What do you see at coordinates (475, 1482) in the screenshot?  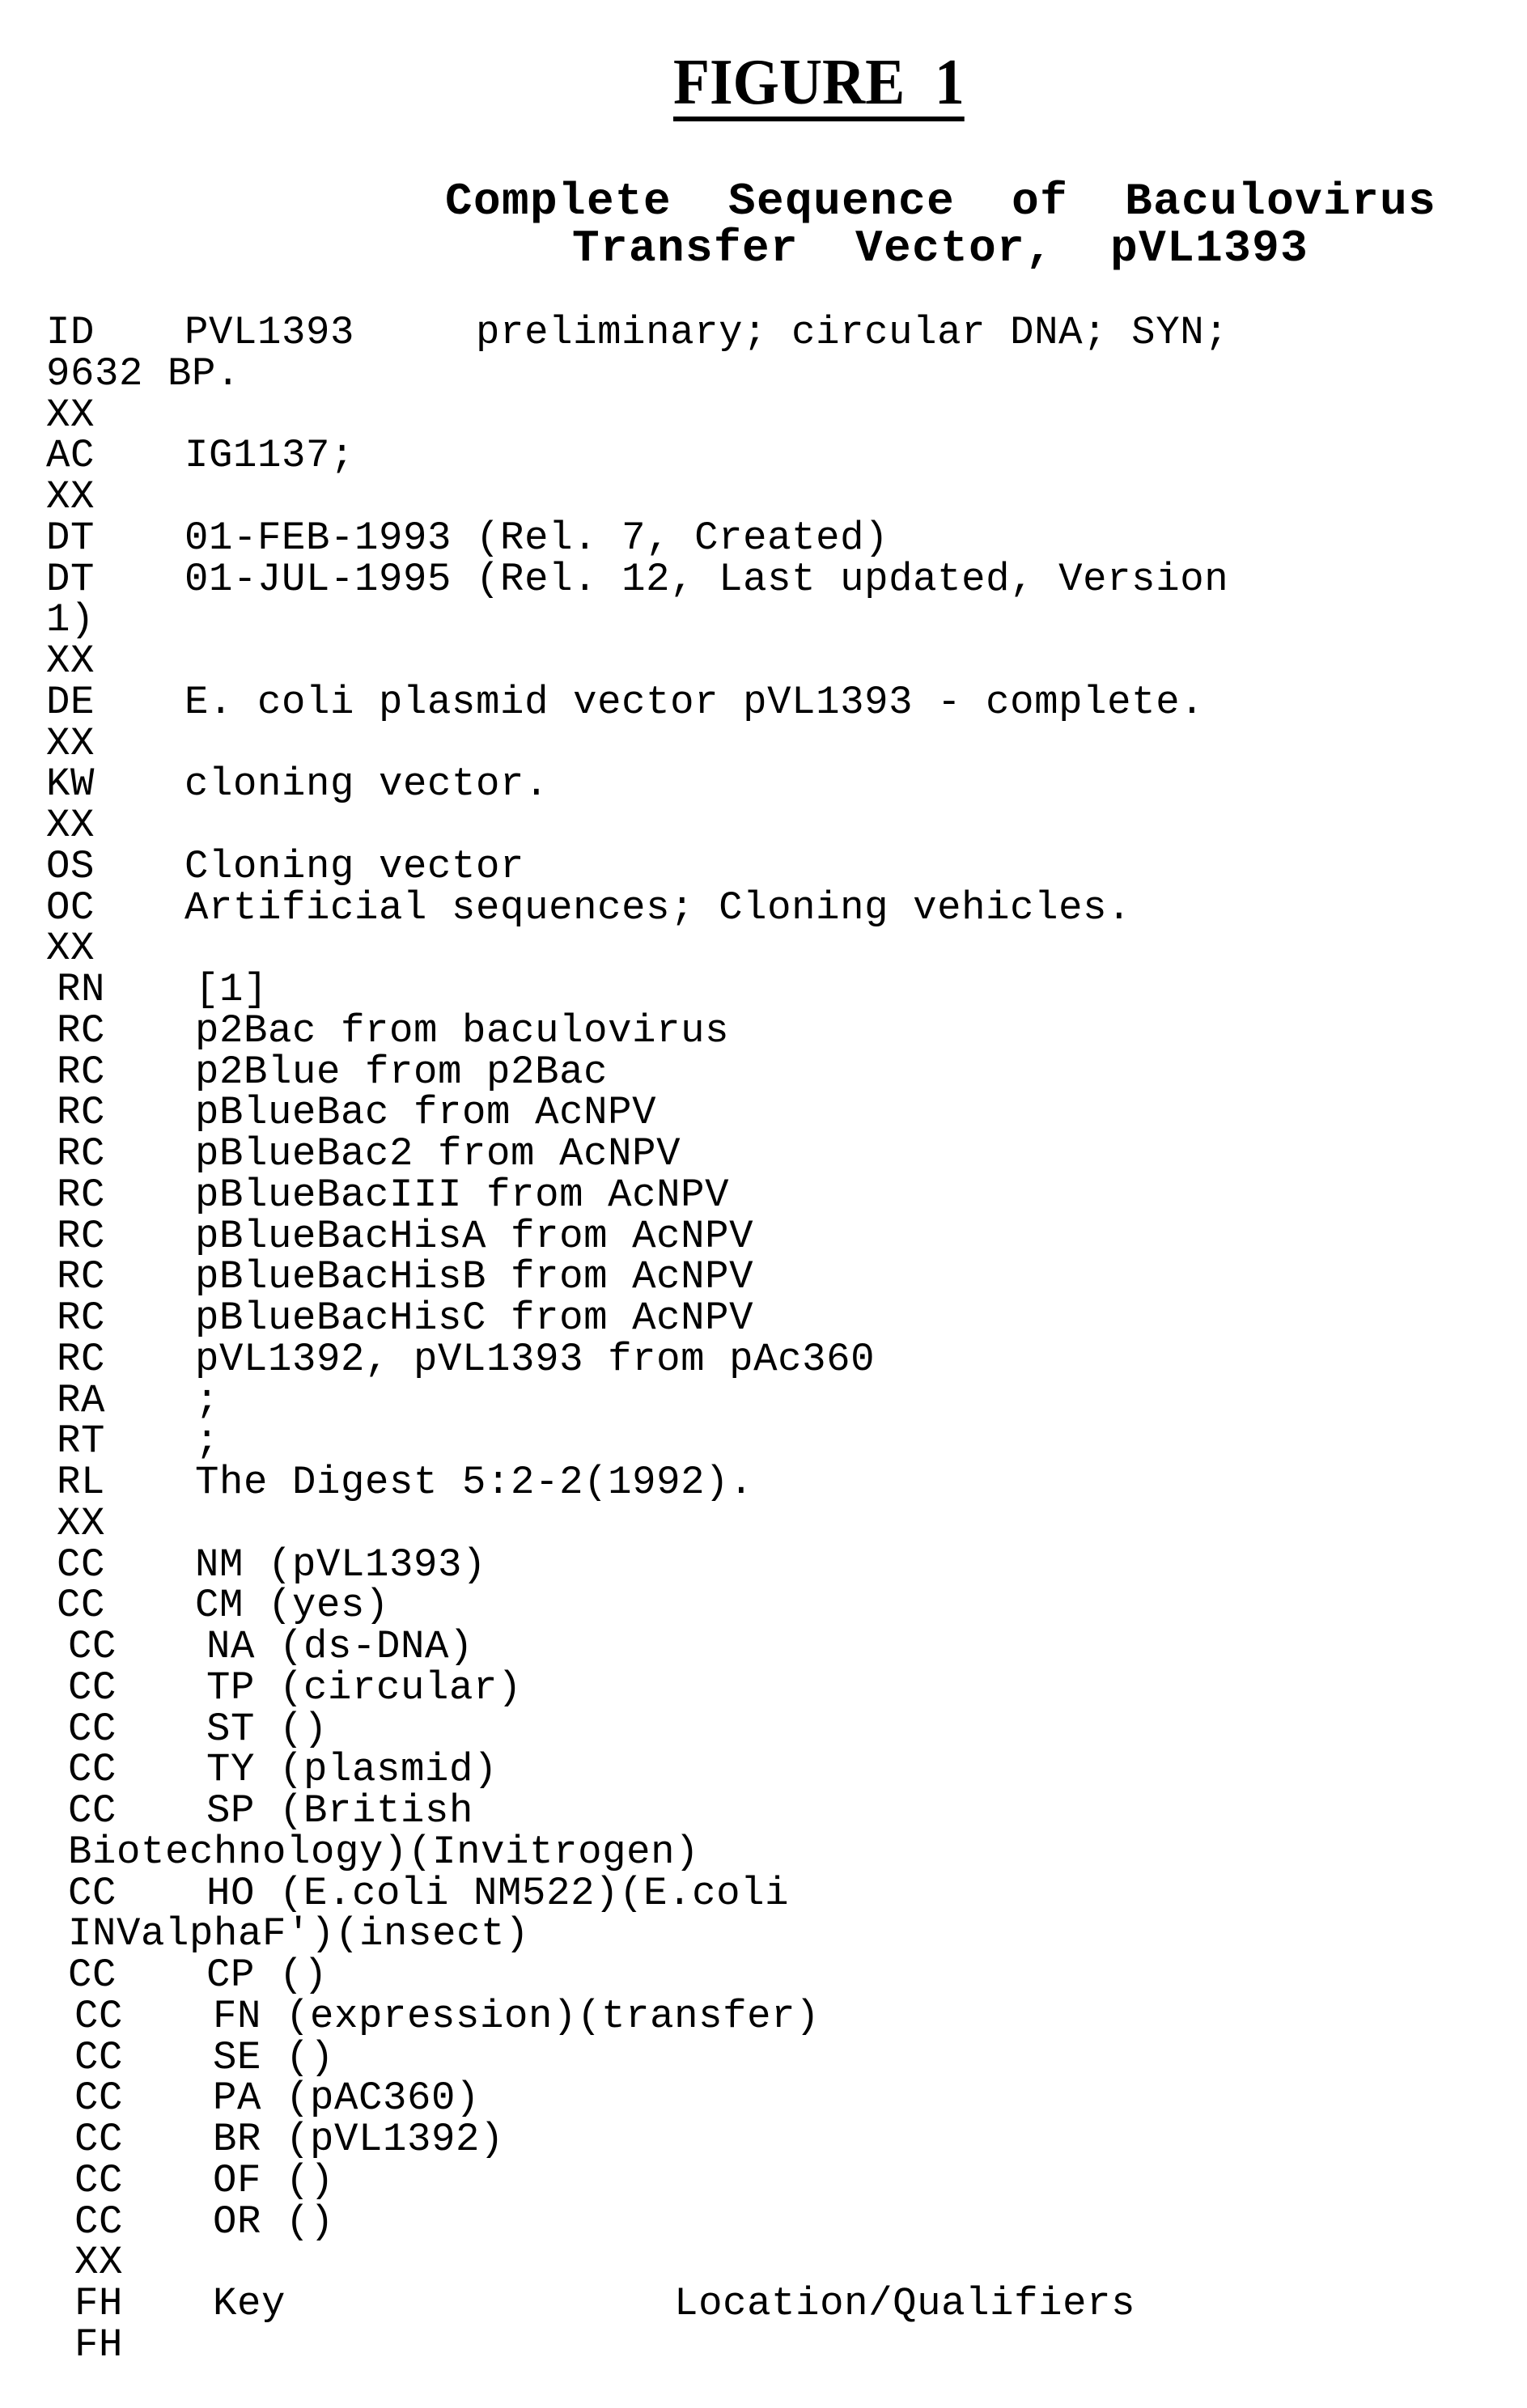 I see `line-content: The Digest 5:2-2(1992).` at bounding box center [475, 1482].